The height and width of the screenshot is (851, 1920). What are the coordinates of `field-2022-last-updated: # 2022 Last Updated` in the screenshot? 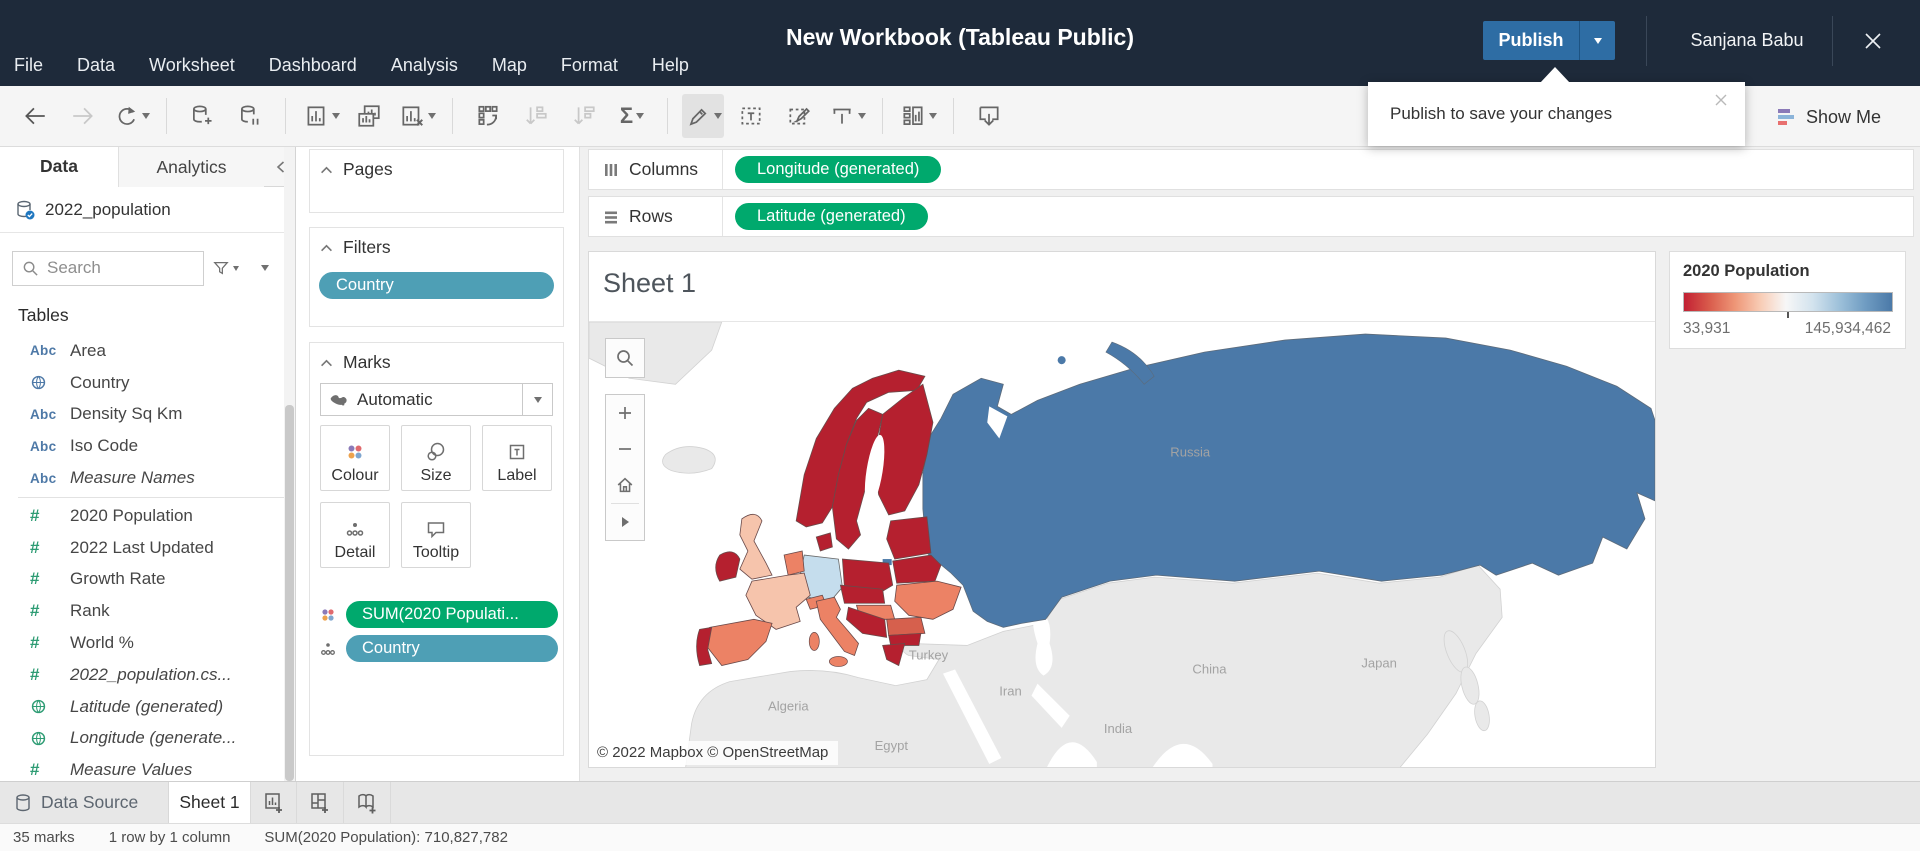 It's located at (142, 548).